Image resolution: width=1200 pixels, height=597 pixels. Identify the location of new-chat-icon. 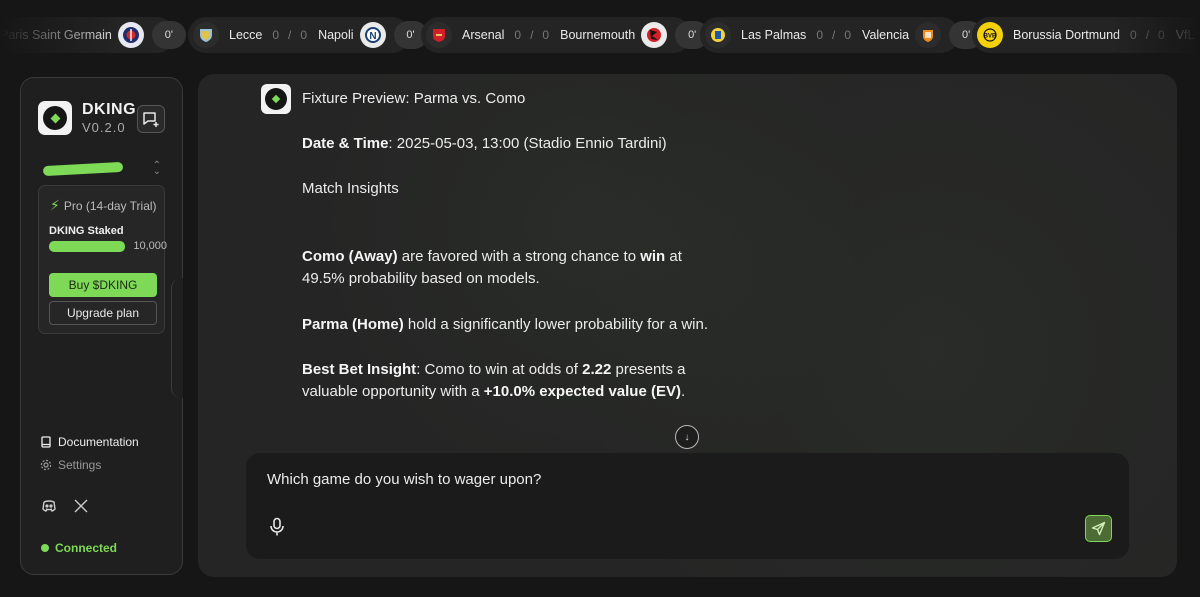
(151, 119).